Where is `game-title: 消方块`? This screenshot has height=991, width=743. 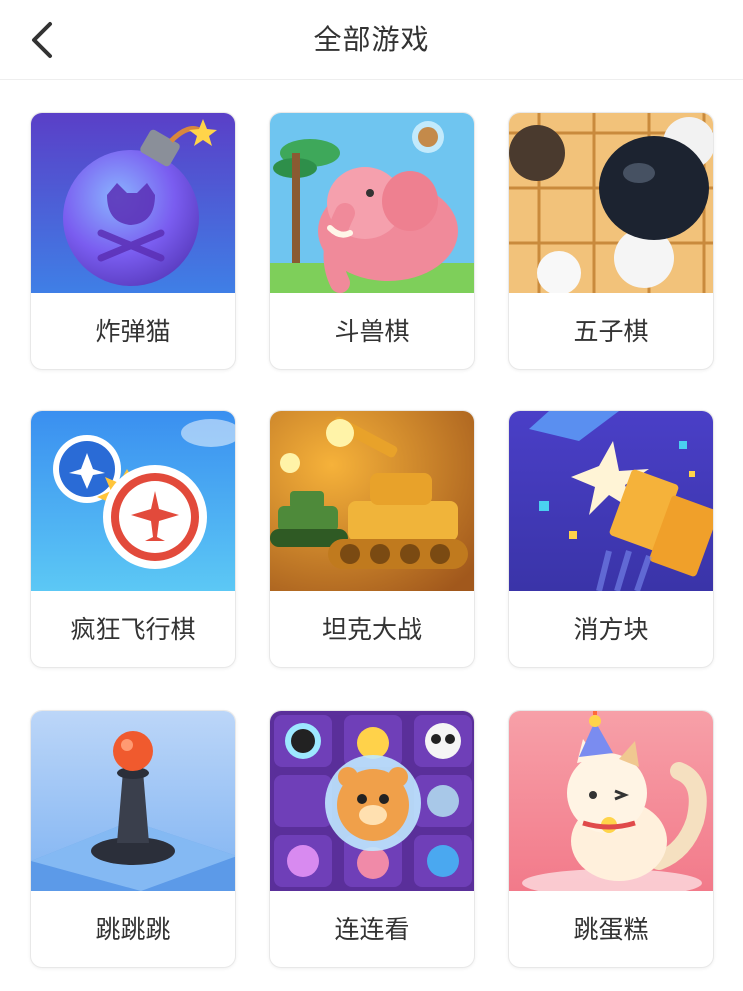 game-title: 消方块 is located at coordinates (611, 629).